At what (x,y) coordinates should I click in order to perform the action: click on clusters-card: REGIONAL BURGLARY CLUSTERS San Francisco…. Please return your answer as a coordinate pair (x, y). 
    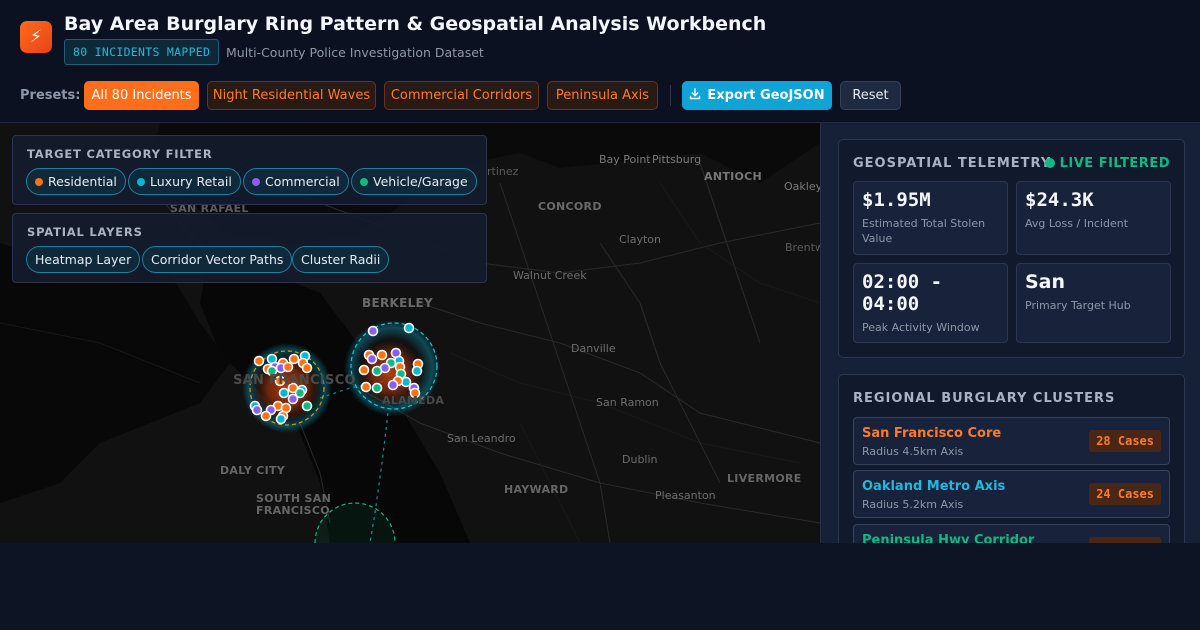
    Looking at the image, I should click on (1011, 458).